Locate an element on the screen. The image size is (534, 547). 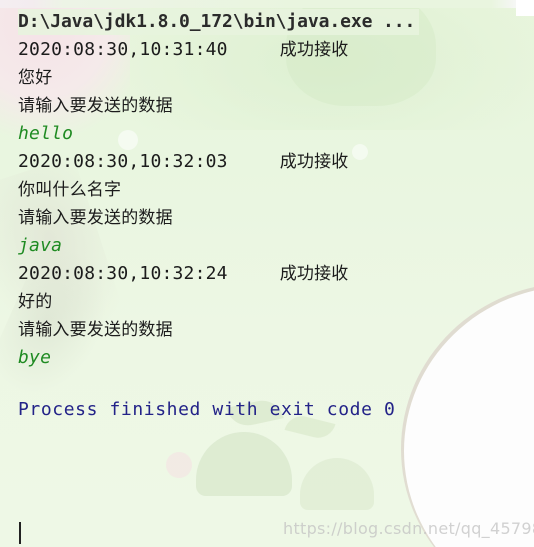
timestamp-value: 2020:08:30,10:32:24 is located at coordinates (123, 273).